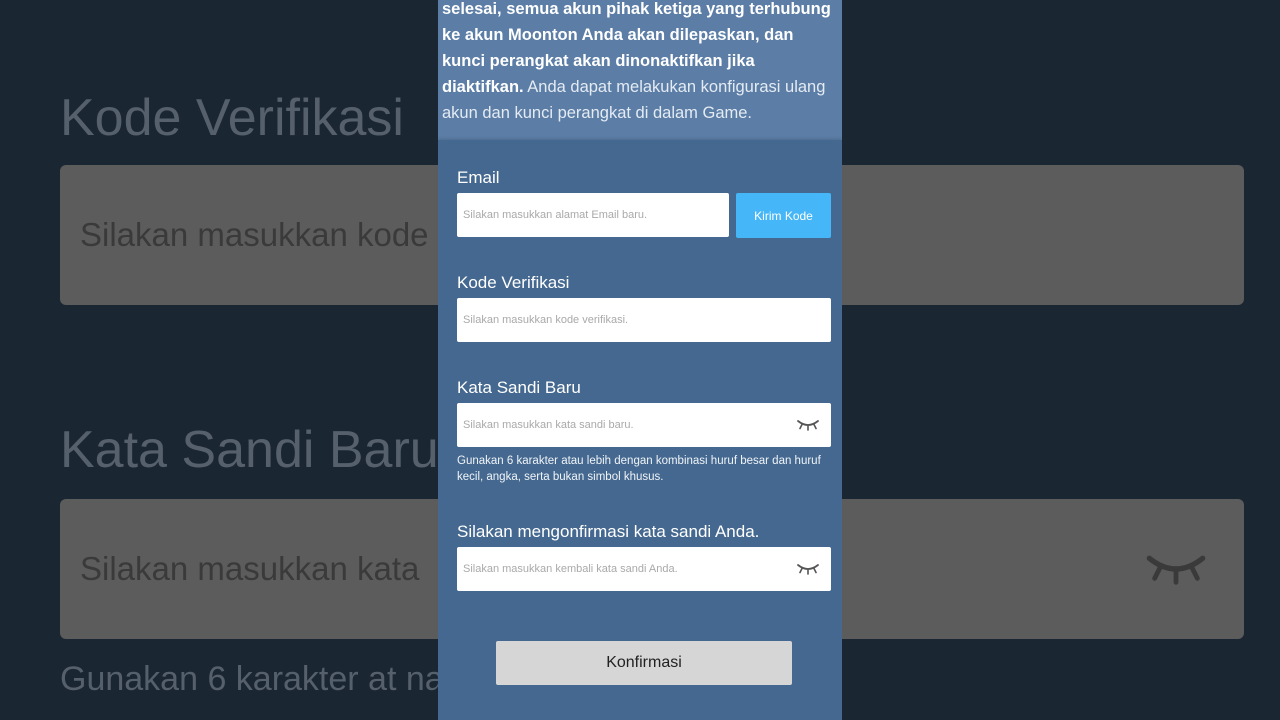 Image resolution: width=1280 pixels, height=720 pixels. I want to click on verification-code-label: Kode Verifikasi, so click(513, 282).